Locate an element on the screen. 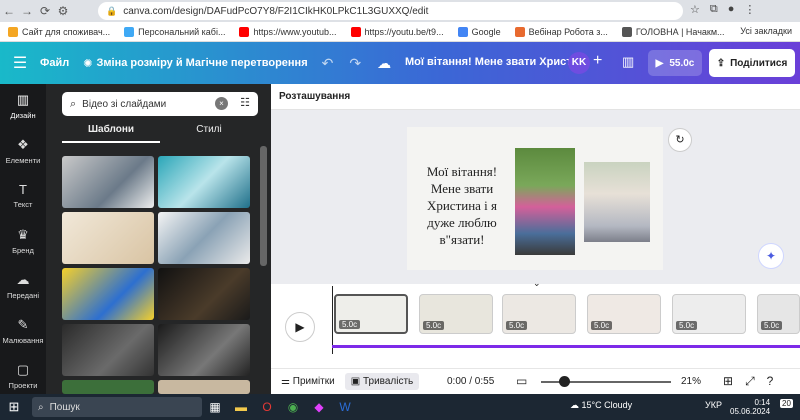 The image size is (800, 420). chevron-down-icon: ⌄ is located at coordinates (537, 283).